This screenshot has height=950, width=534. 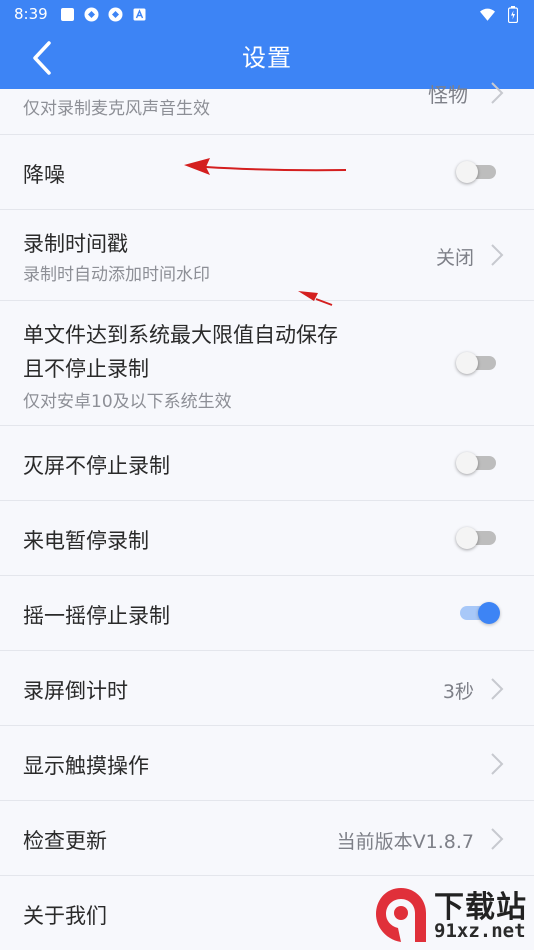 I want to click on square-icon, so click(x=67, y=14).